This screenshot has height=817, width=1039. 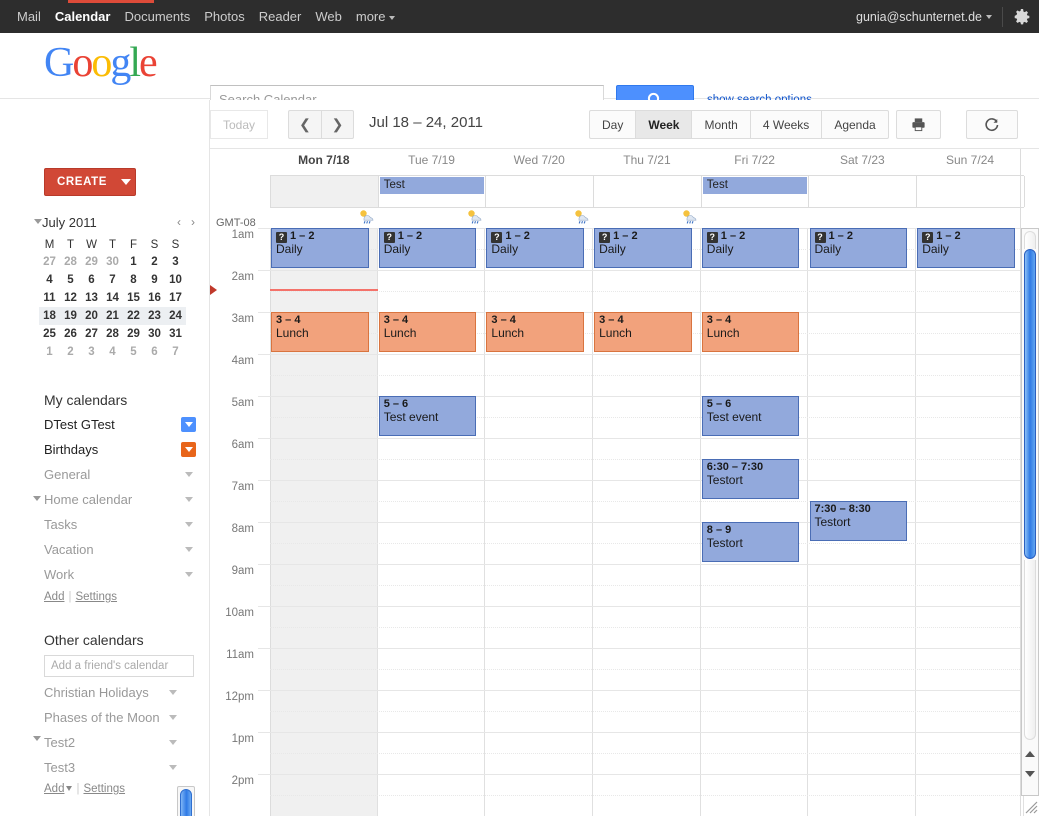 What do you see at coordinates (133, 280) in the screenshot?
I see `mini-calendar-day: 8` at bounding box center [133, 280].